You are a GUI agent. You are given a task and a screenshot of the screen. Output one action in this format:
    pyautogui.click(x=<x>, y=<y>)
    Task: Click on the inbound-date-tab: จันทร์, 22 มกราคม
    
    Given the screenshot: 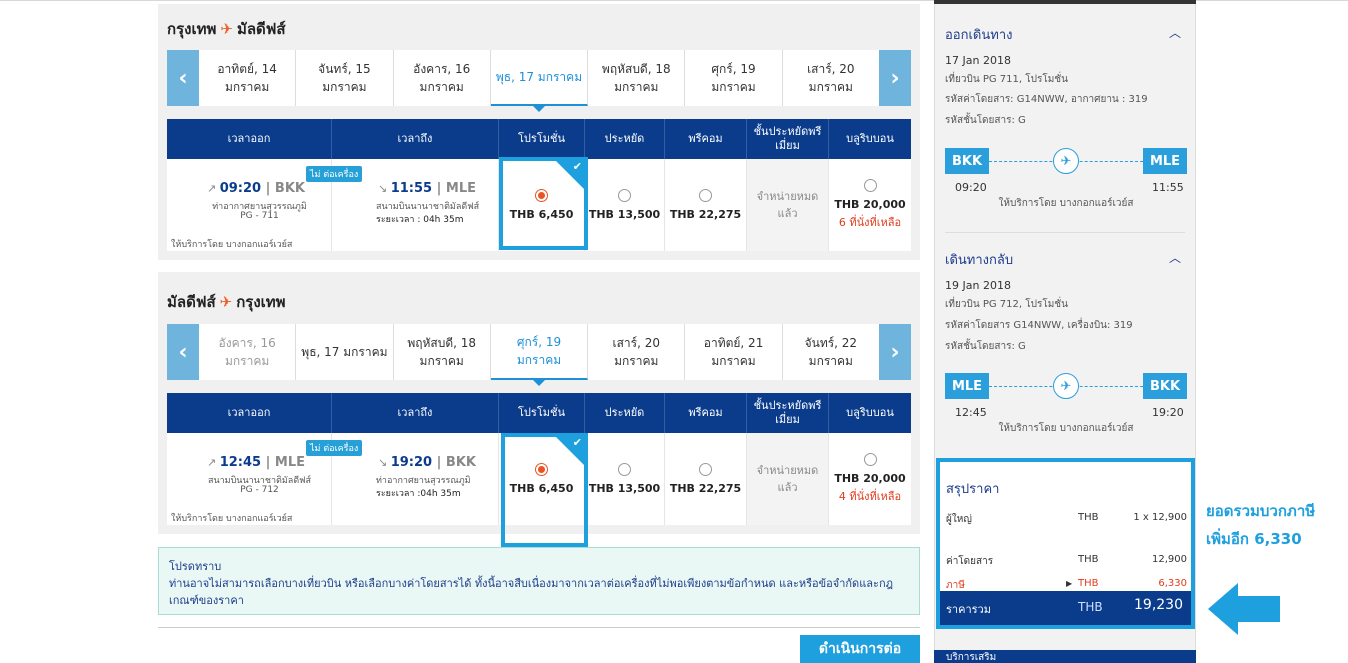 What is the action you would take?
    pyautogui.click(x=831, y=352)
    